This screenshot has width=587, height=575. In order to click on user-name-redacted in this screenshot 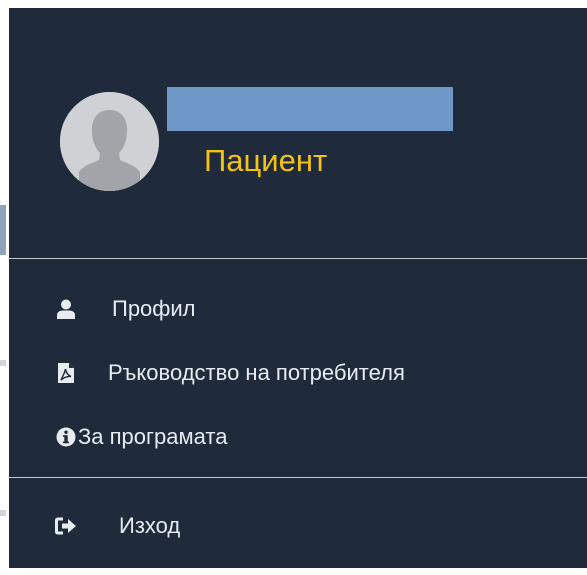, I will do `click(310, 109)`.